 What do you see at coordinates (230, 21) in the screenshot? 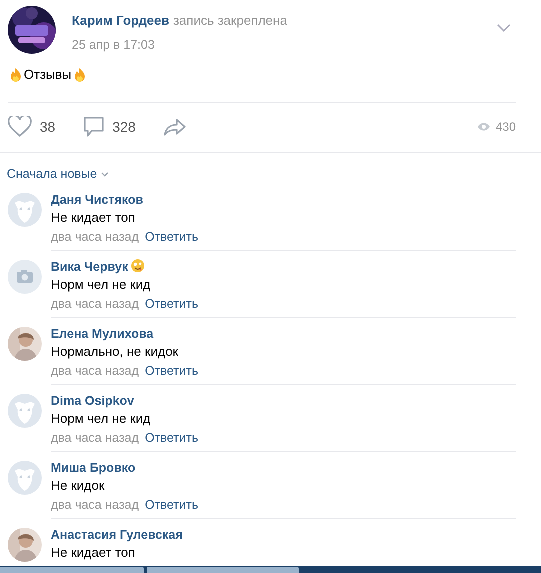
I see `pinned-note: запись закреплена` at bounding box center [230, 21].